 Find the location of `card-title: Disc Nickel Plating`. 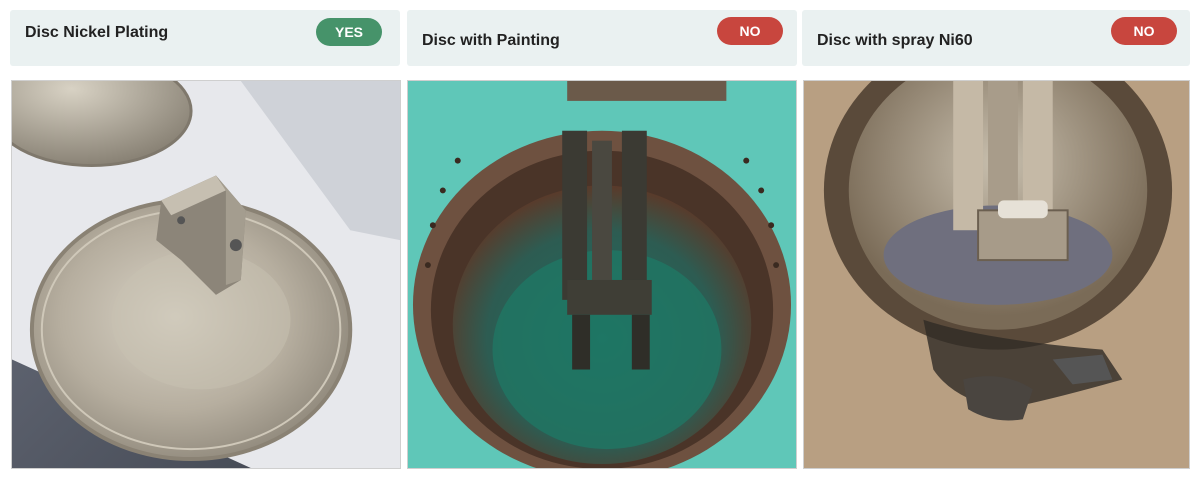

card-title: Disc Nickel Plating is located at coordinates (97, 32).